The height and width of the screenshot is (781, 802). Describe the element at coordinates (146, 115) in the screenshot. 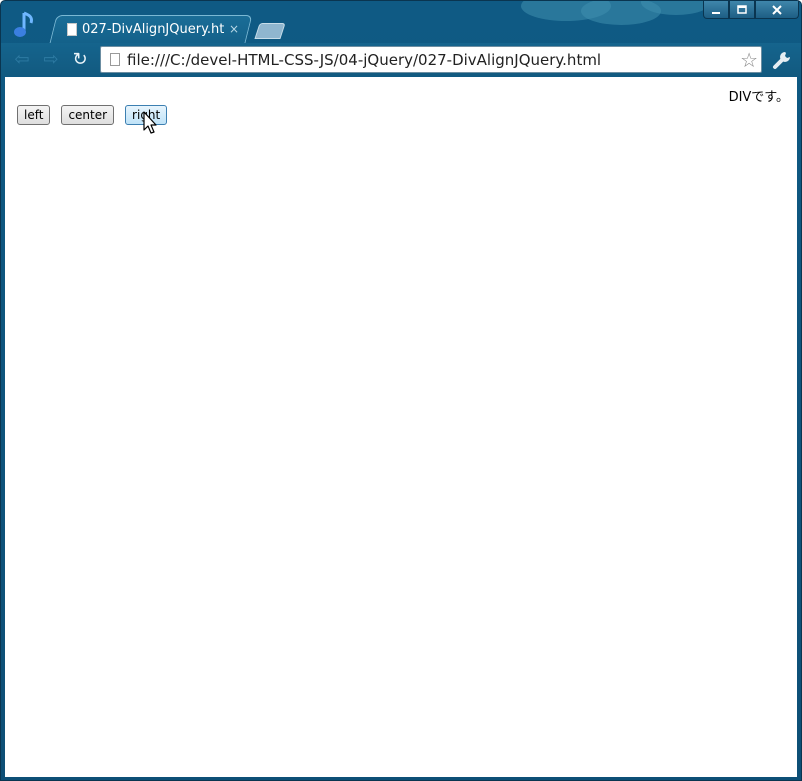

I see `right-button: right` at that location.